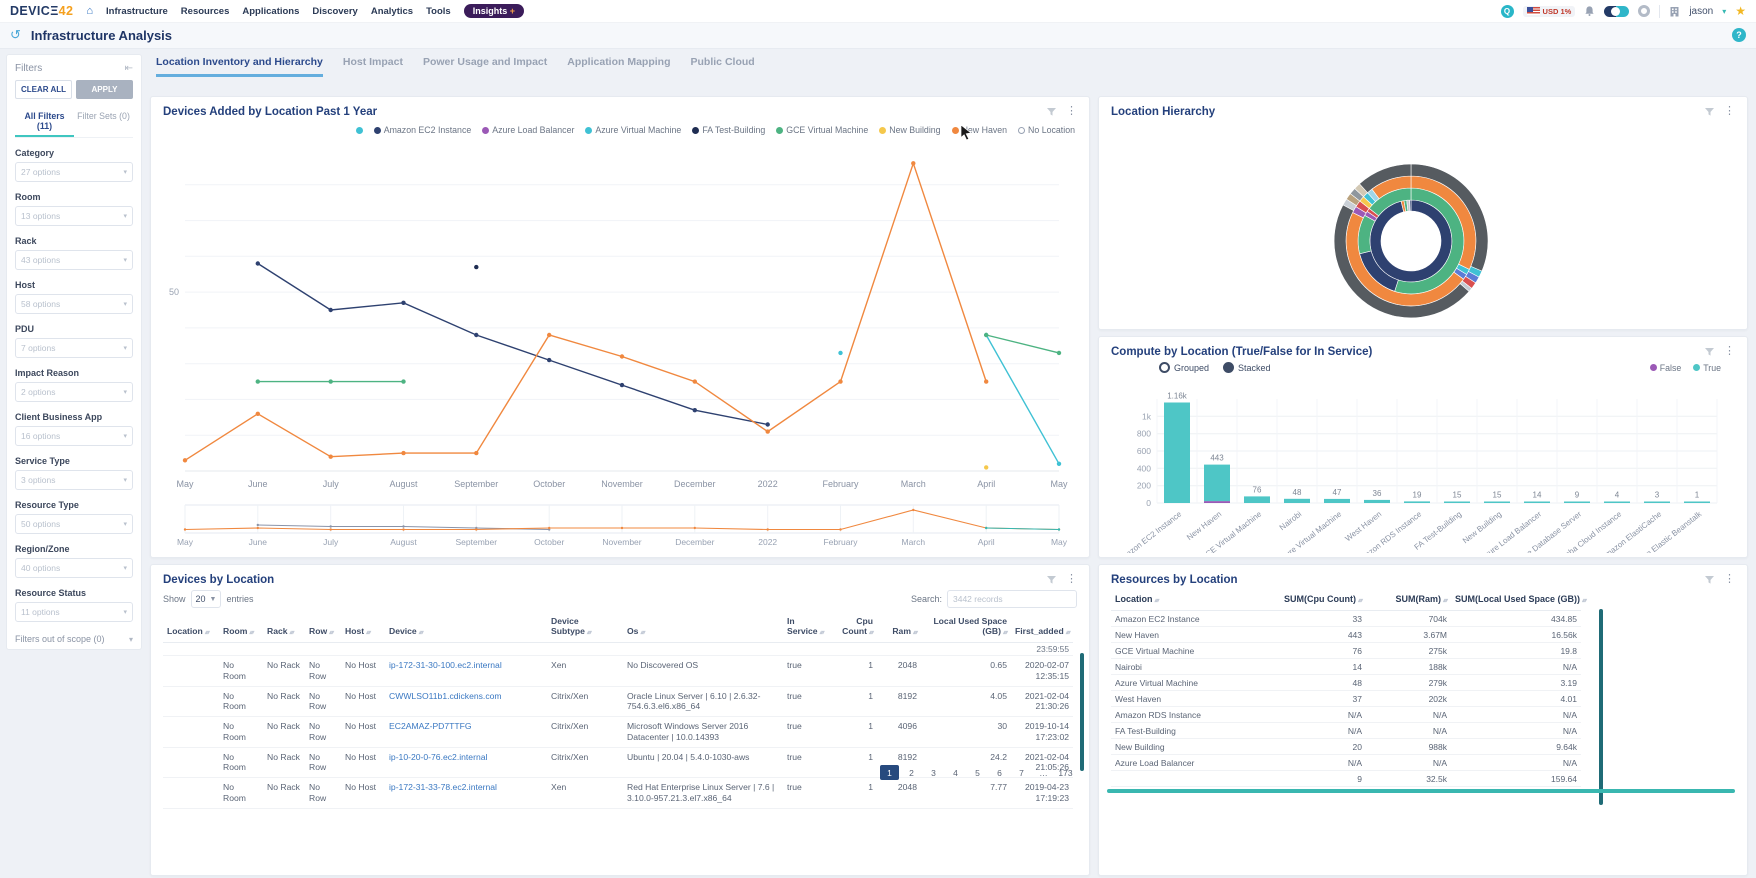 The width and height of the screenshot is (1756, 878). I want to click on nav-item-resources: Resources, so click(205, 11).